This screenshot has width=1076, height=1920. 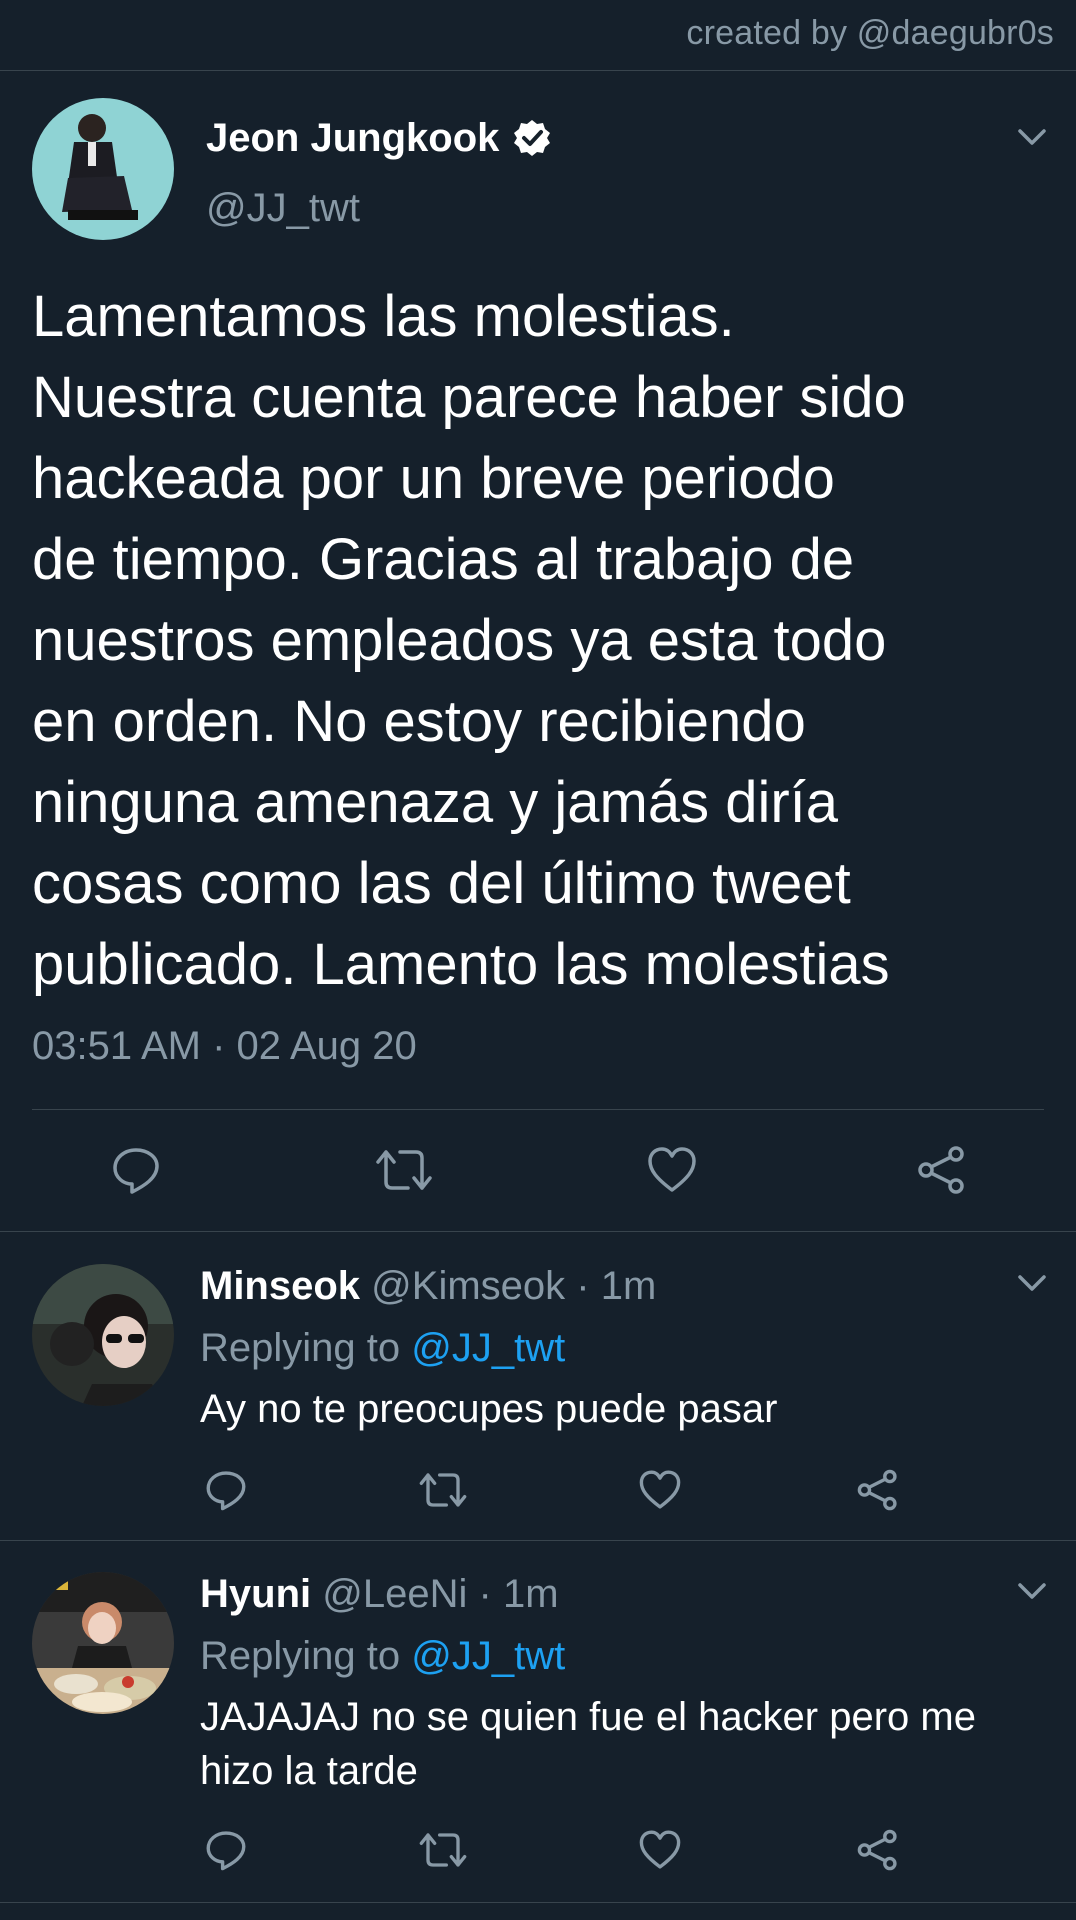 I want to click on author-handle: @JJ_twt, so click(x=283, y=208).